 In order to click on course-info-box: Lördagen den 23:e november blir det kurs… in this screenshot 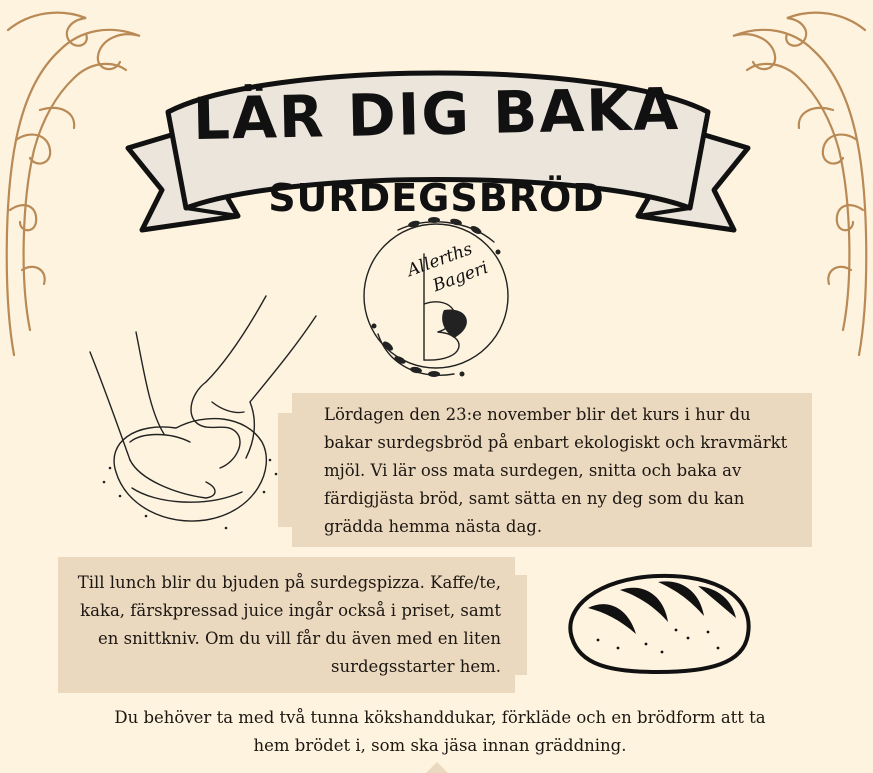, I will do `click(545, 470)`.